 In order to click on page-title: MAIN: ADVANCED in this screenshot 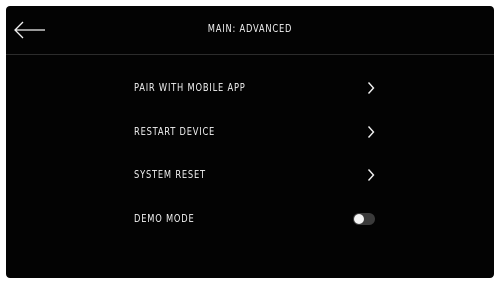, I will do `click(250, 29)`.